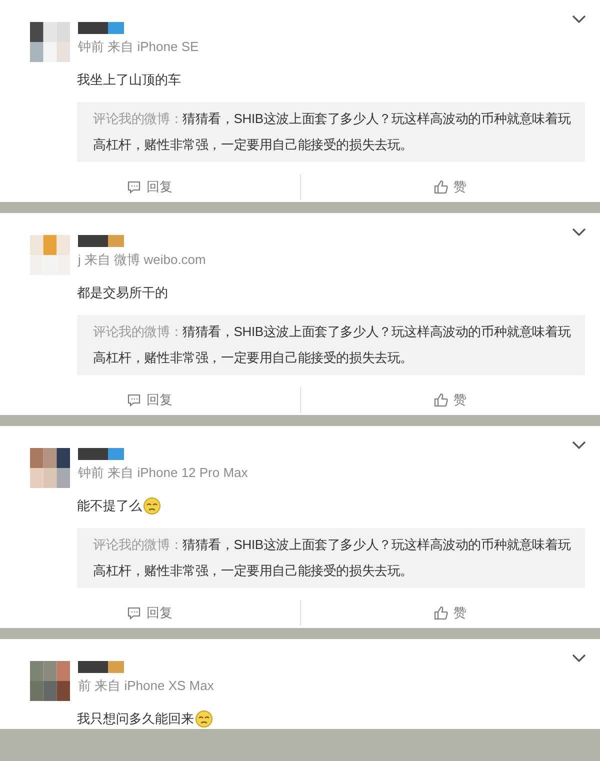 The width and height of the screenshot is (600, 761). Describe the element at coordinates (122, 293) in the screenshot. I see `comment-text: 都是交易所干的` at that location.